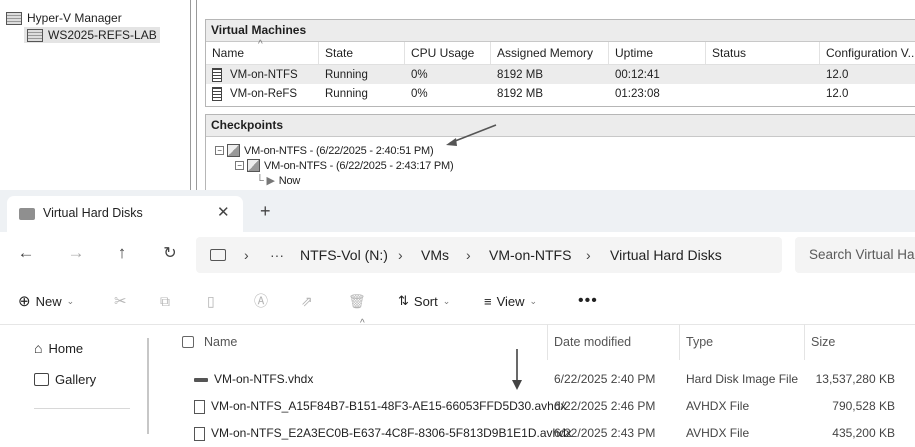 The height and width of the screenshot is (447, 915). What do you see at coordinates (24, 301) in the screenshot?
I see `plus-circle-icon: ⊕` at bounding box center [24, 301].